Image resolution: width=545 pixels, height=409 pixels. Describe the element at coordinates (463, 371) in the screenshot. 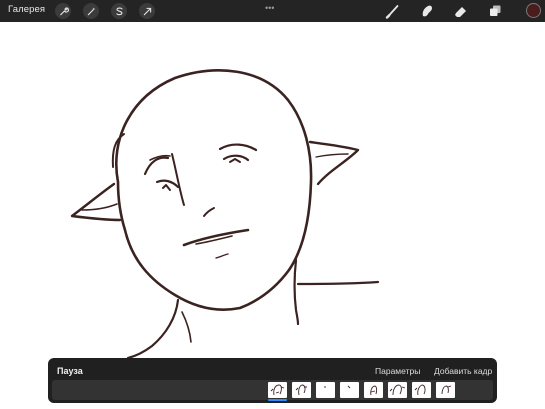

I see `add-frame-button: Добавить кадр` at that location.